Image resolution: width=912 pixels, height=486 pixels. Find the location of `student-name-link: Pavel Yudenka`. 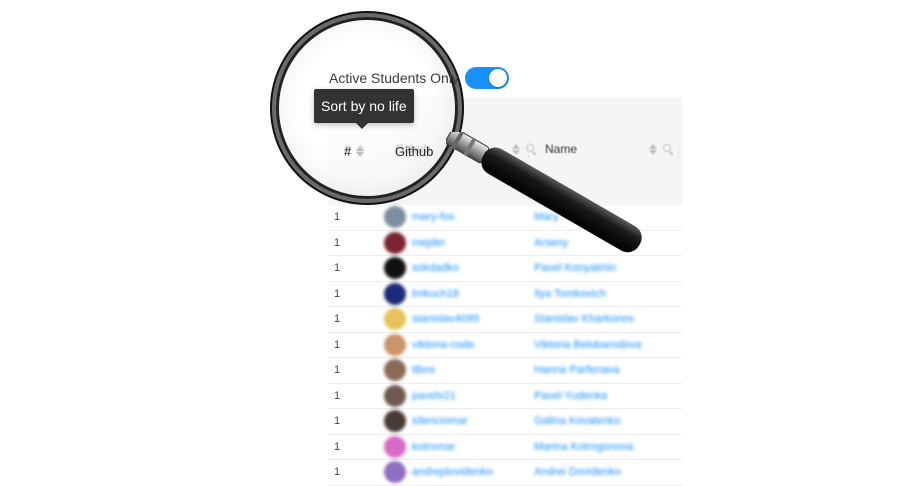

student-name-link: Pavel Yudenka is located at coordinates (570, 396).